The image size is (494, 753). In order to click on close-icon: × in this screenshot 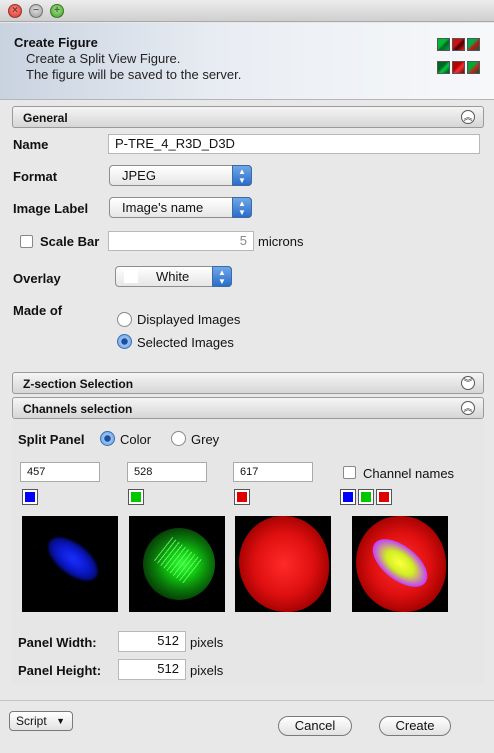, I will do `click(15, 10)`.